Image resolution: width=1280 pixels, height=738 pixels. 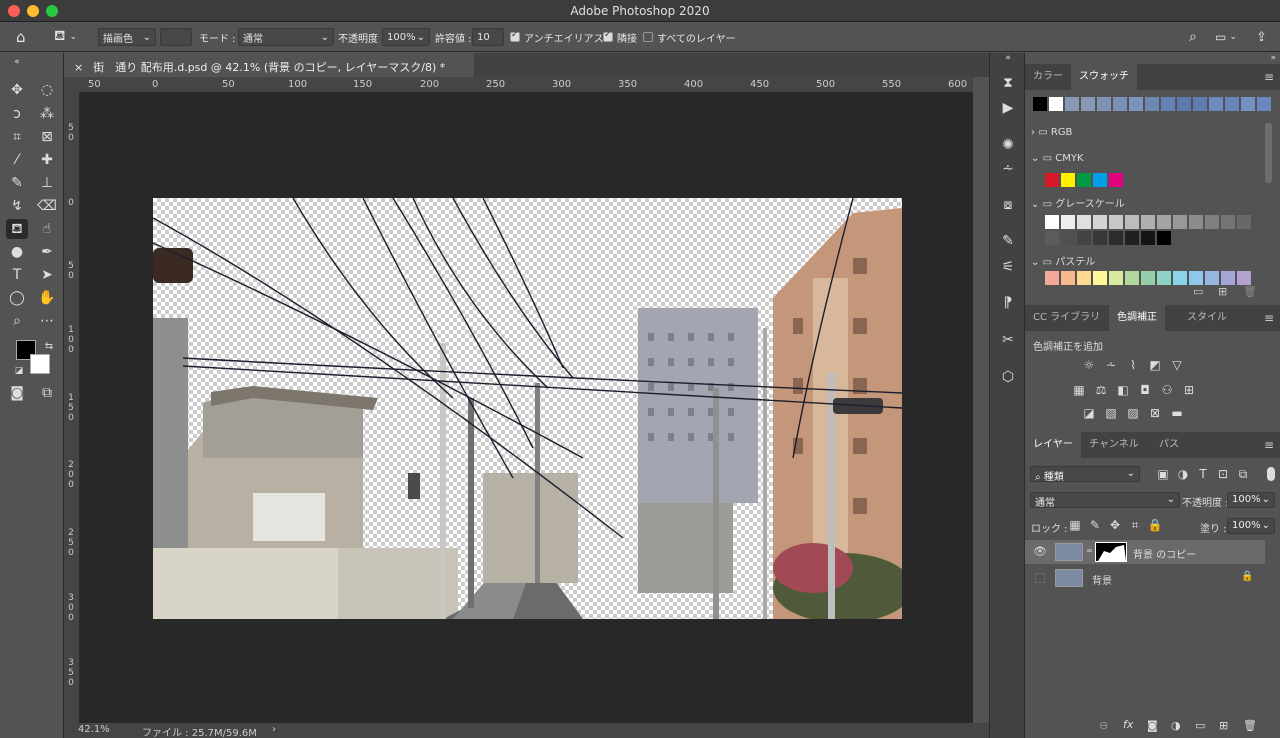 I want to click on opacity-input: 100% ⌄, so click(x=406, y=37).